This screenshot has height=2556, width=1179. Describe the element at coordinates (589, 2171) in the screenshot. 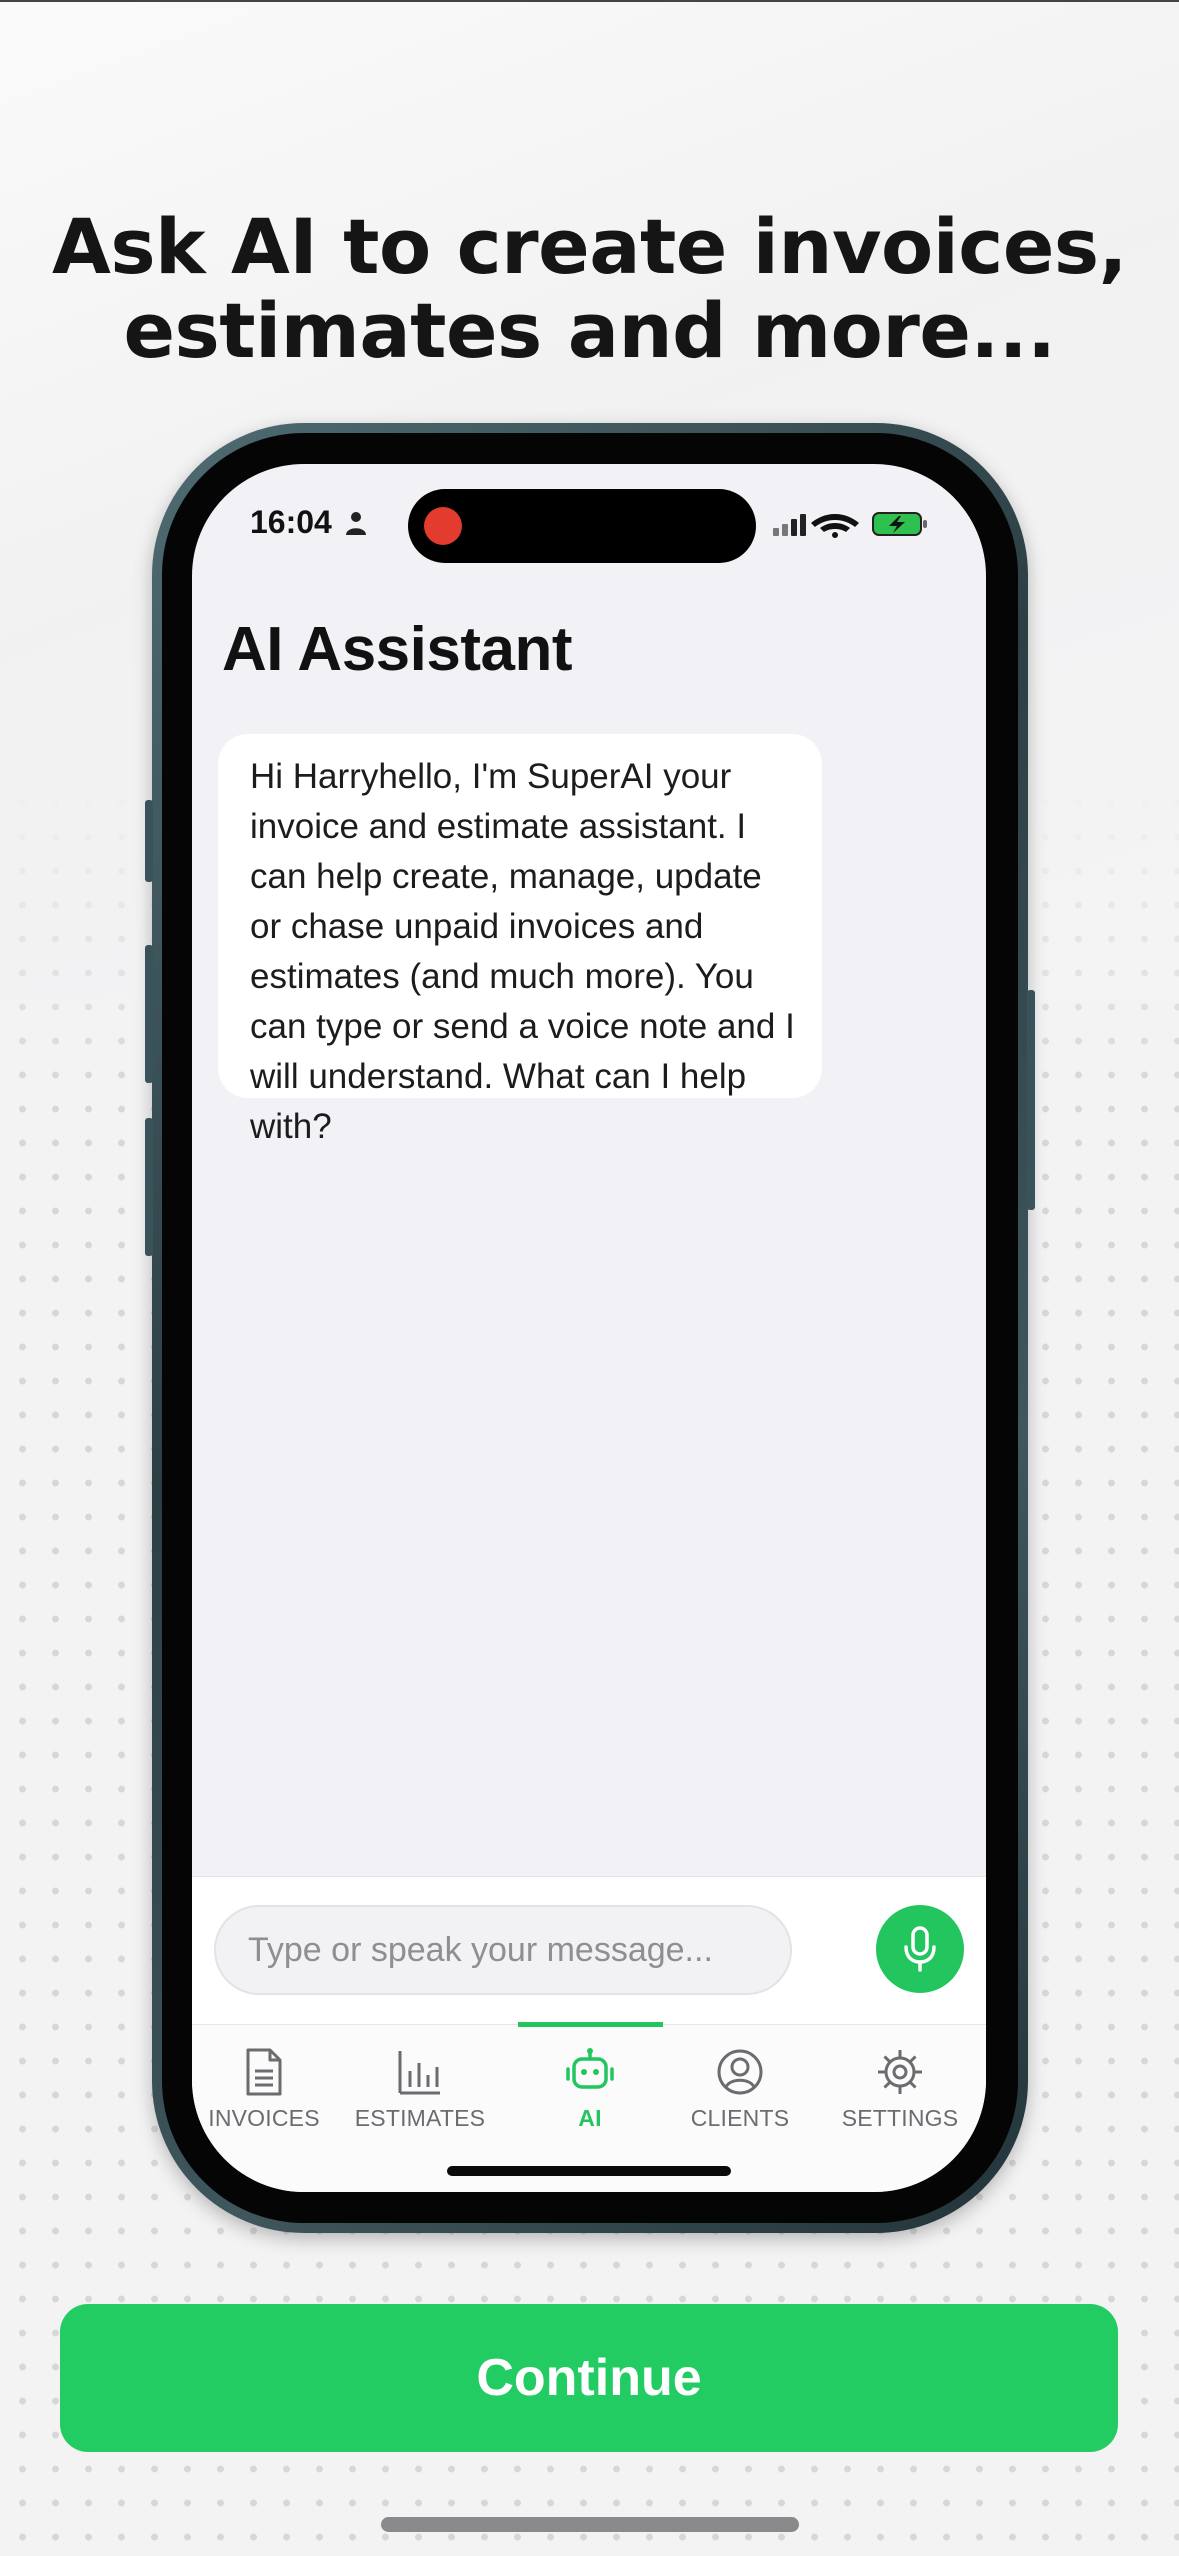

I see `phone-home-indicator` at that location.